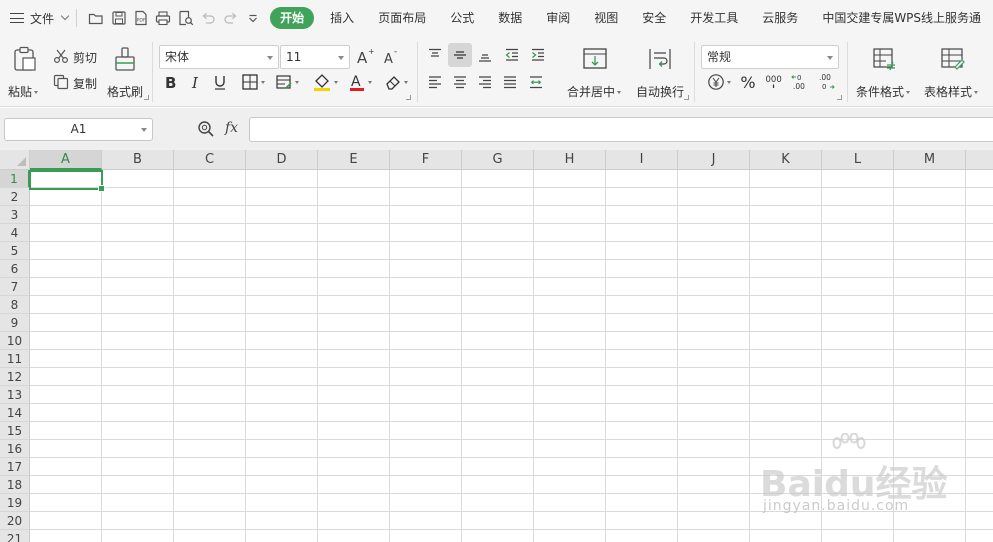  Describe the element at coordinates (596, 73) in the screenshot. I see `merge-center-button: 合并居中` at that location.